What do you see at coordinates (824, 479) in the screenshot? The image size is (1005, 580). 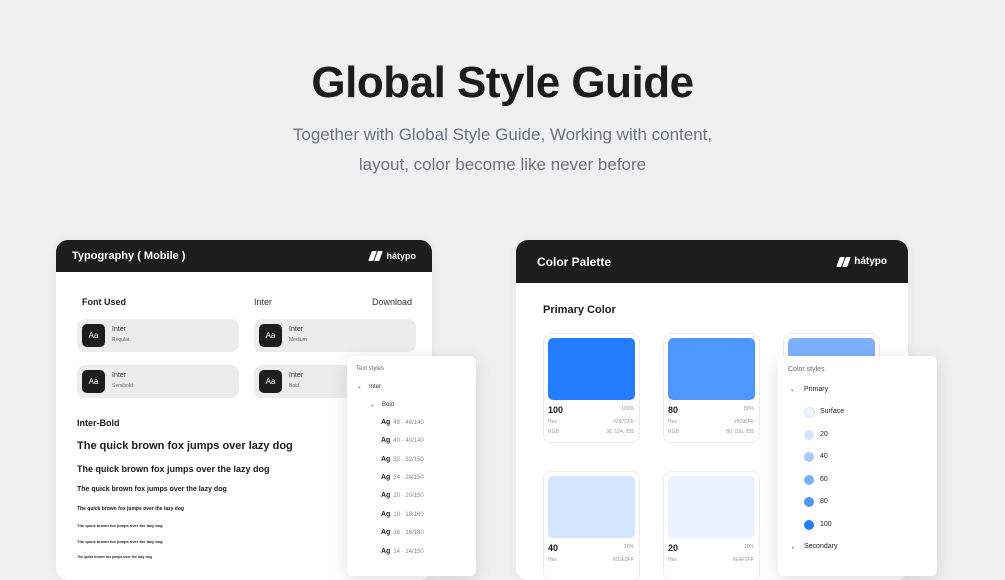 I see `color-style-item: 60` at bounding box center [824, 479].